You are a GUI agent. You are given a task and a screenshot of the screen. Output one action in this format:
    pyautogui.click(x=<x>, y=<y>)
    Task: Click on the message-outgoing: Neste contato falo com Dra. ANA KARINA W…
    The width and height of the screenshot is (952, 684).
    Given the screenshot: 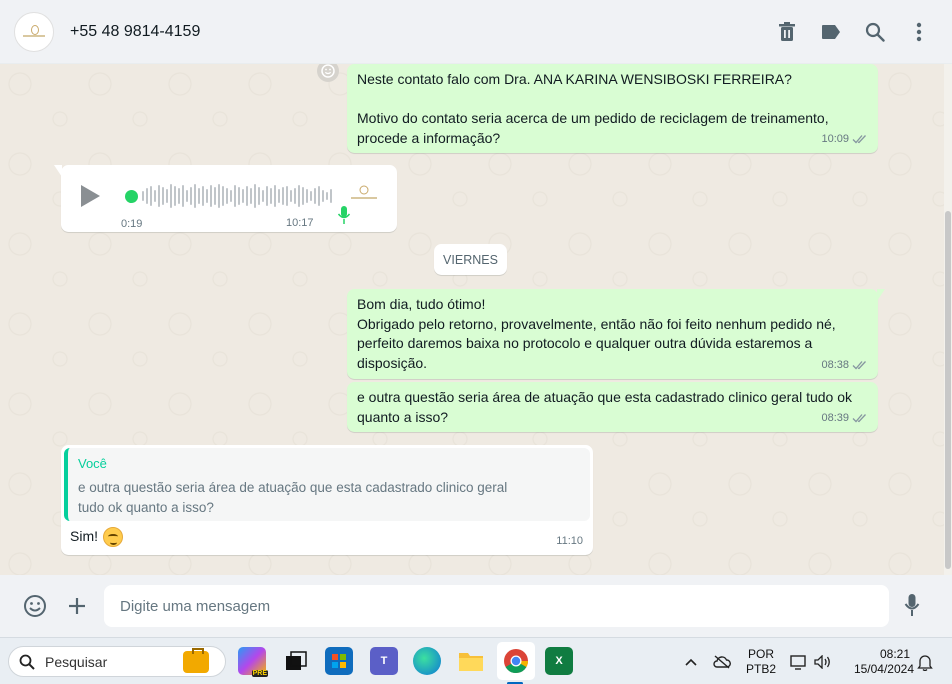 What is the action you would take?
    pyautogui.click(x=612, y=108)
    